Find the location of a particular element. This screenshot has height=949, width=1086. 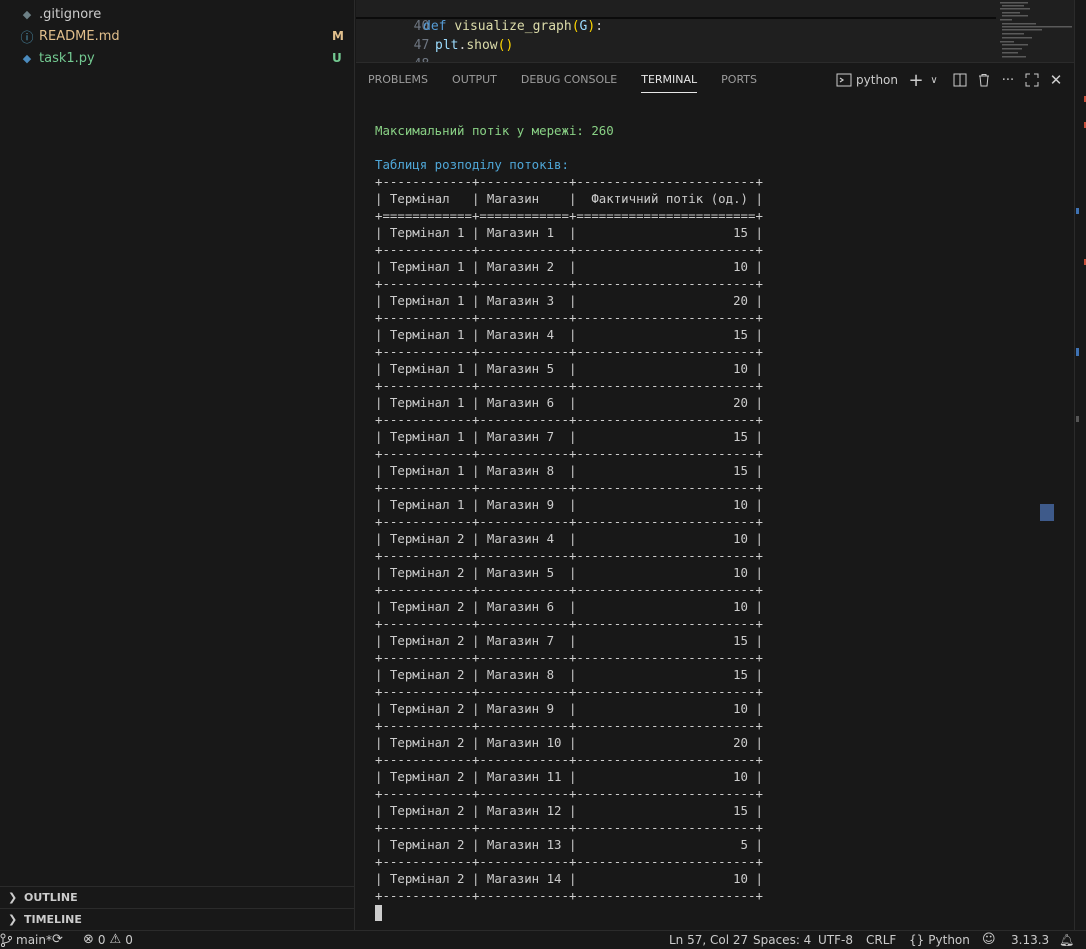

maximize-panel-button is located at coordinates (1032, 80).